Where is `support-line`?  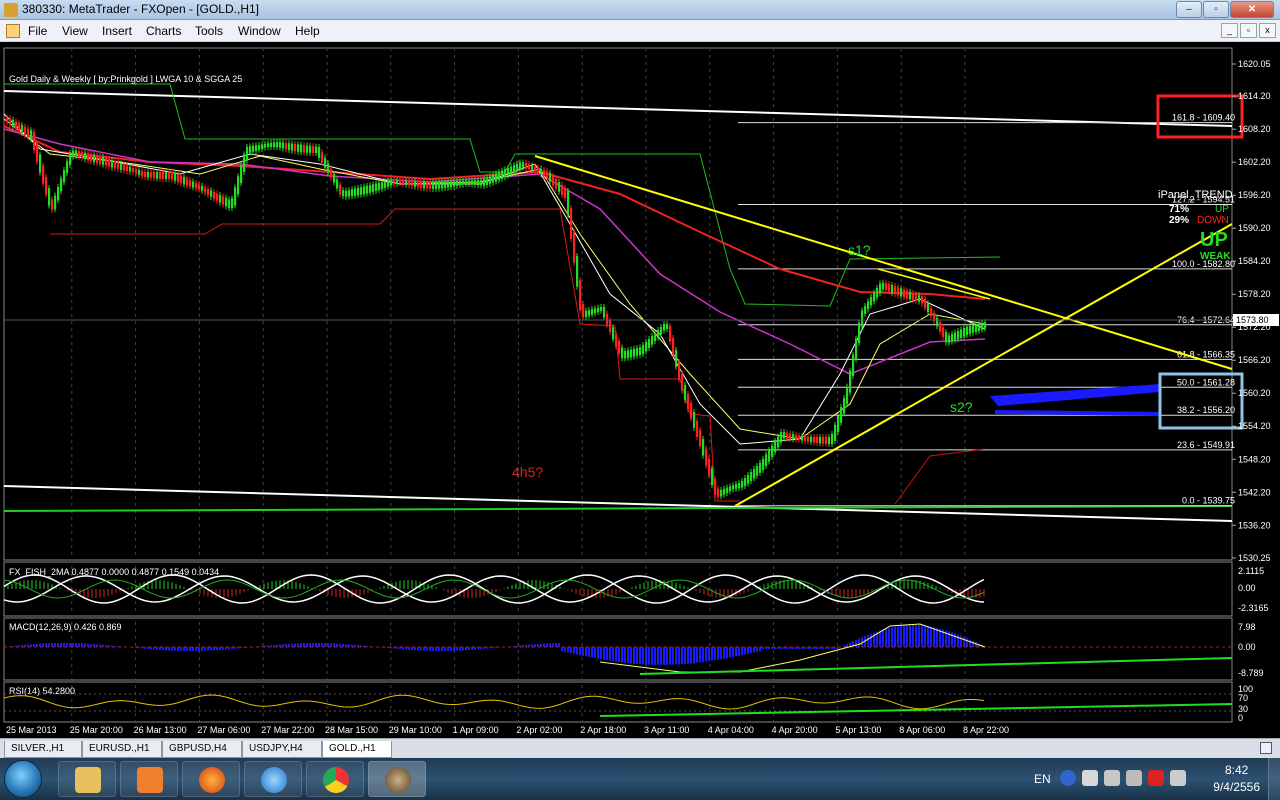 support-line is located at coordinates (618, 508).